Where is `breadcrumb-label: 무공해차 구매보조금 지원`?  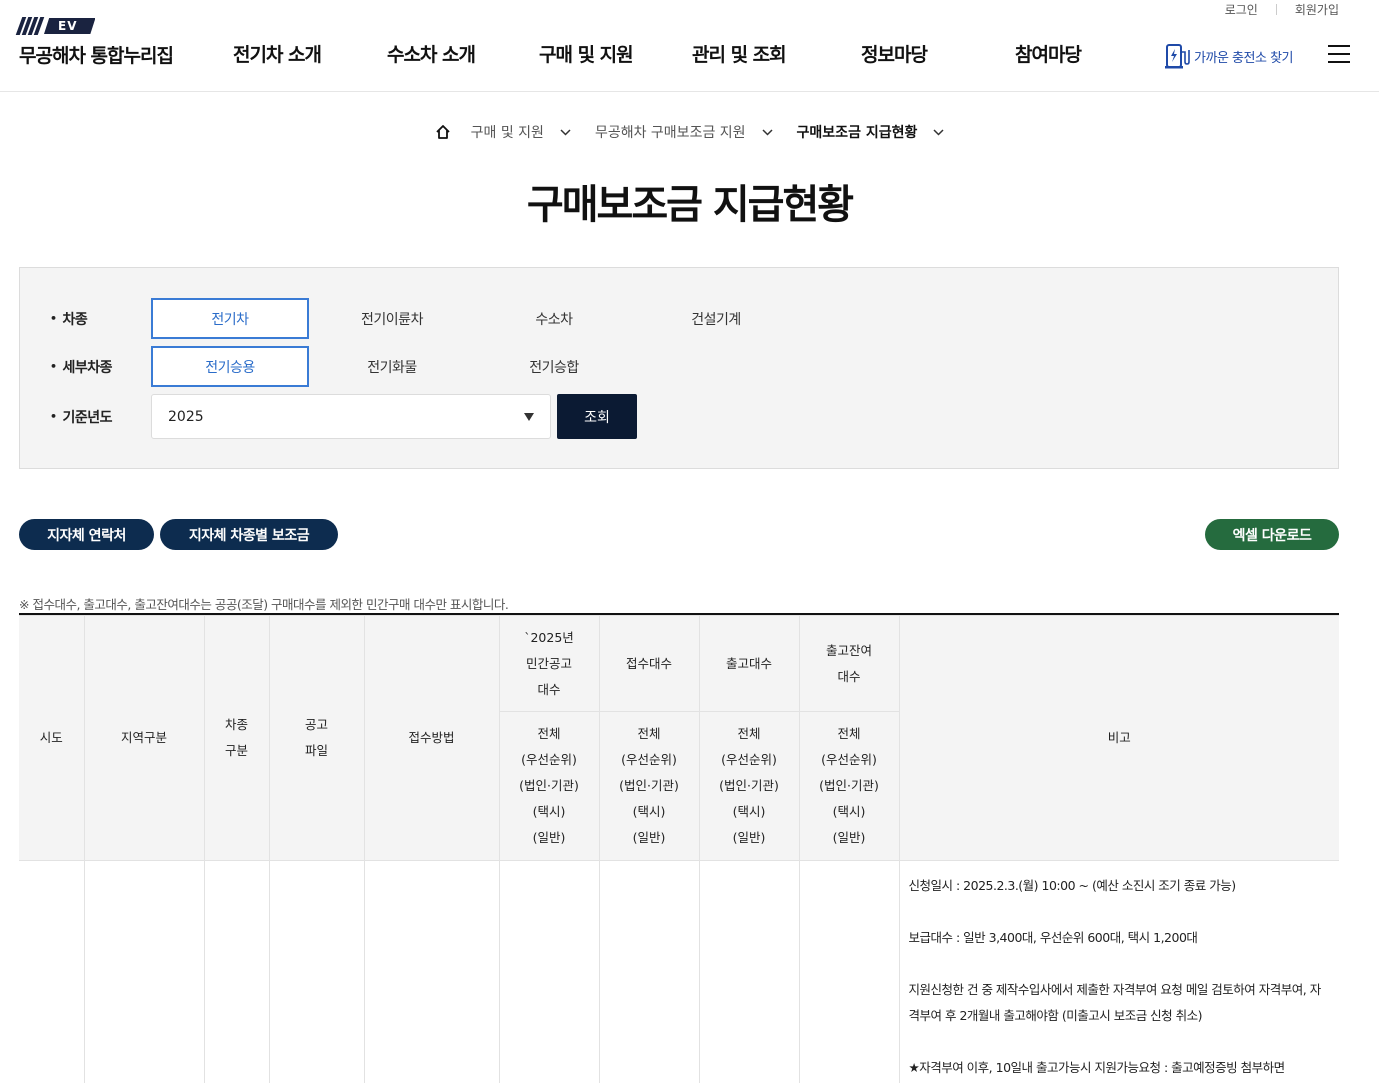
breadcrumb-label: 무공해차 구매보조금 지원 is located at coordinates (670, 133).